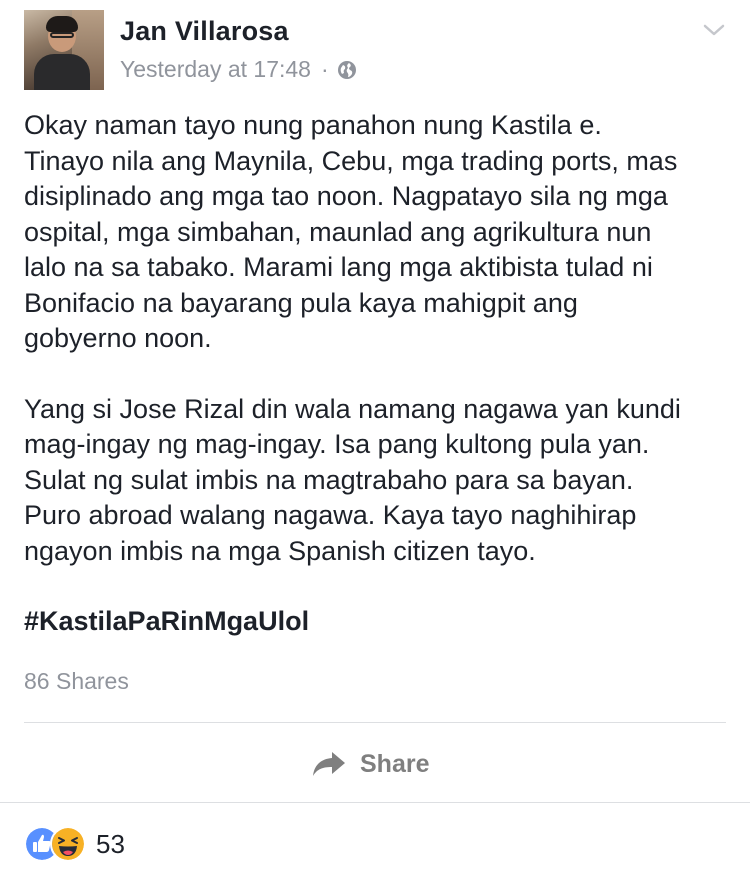  What do you see at coordinates (329, 764) in the screenshot?
I see `share-arrow-icon` at bounding box center [329, 764].